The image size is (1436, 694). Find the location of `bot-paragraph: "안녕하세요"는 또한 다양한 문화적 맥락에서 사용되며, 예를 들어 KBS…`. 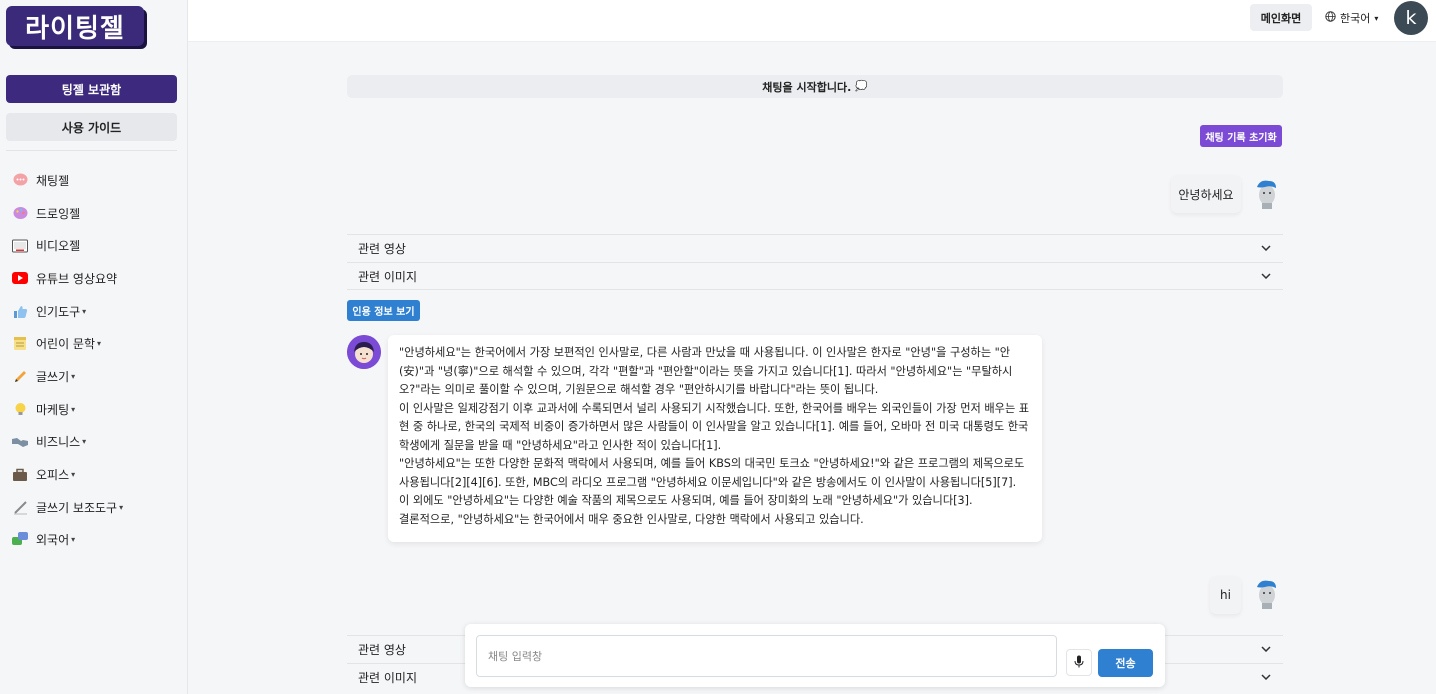

bot-paragraph: "안녕하세요"는 또한 다양한 문화적 맥락에서 사용되며, 예를 들어 KBS… is located at coordinates (712, 473).